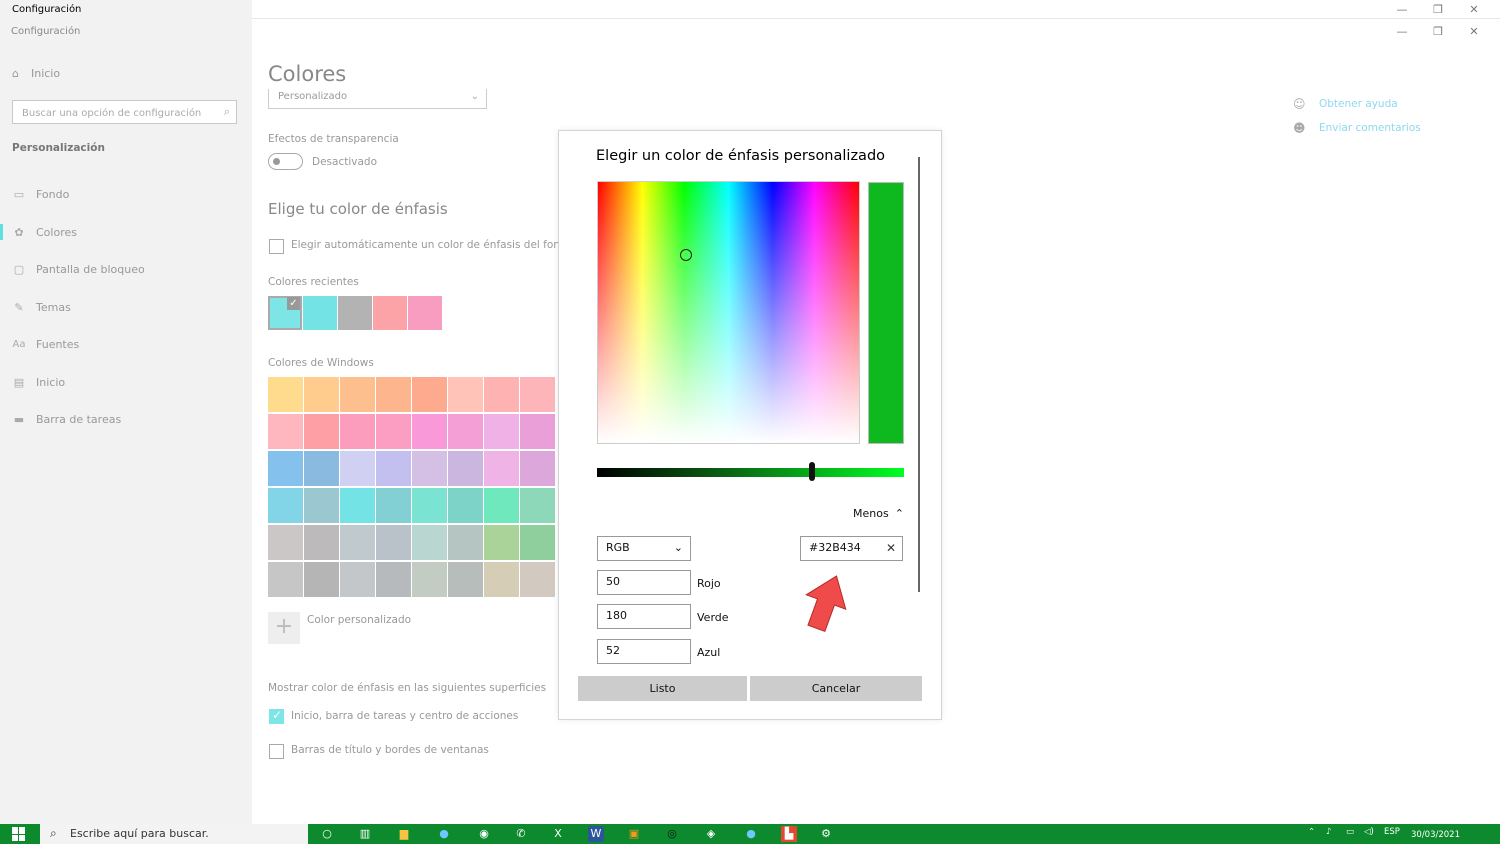 The image size is (1500, 844). I want to click on language-indicator: ESP, so click(1392, 832).